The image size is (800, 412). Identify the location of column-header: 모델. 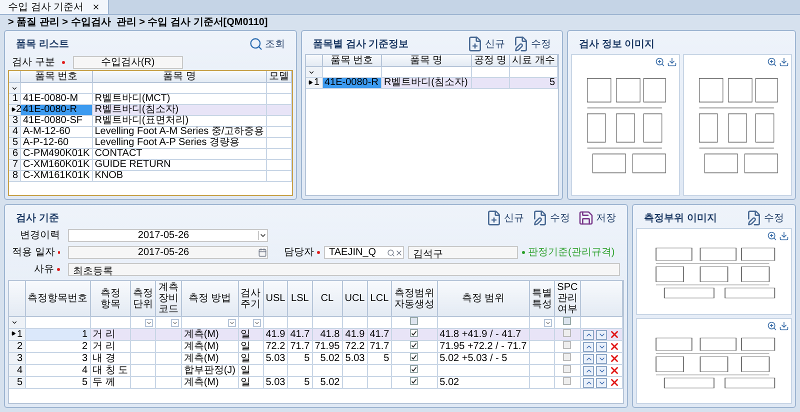
(279, 76).